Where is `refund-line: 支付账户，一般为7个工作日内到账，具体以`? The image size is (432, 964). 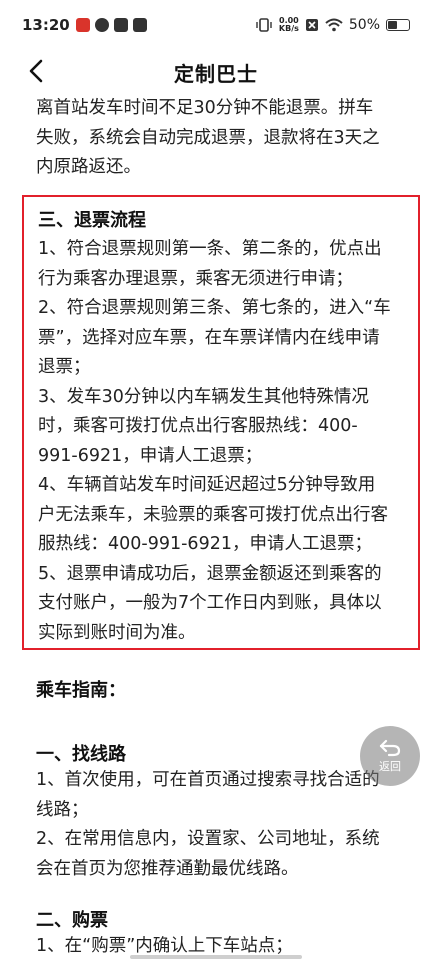
refund-line: 支付账户，一般为7个工作日内到账，具体以 is located at coordinates (210, 603).